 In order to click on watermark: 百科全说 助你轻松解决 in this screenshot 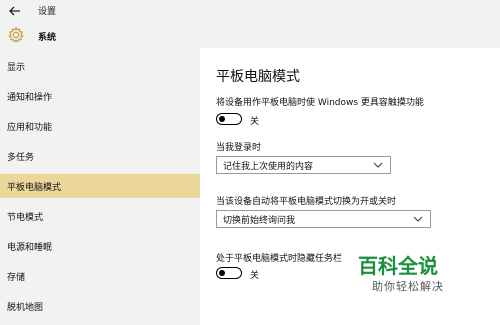, I will do `click(429, 275)`.